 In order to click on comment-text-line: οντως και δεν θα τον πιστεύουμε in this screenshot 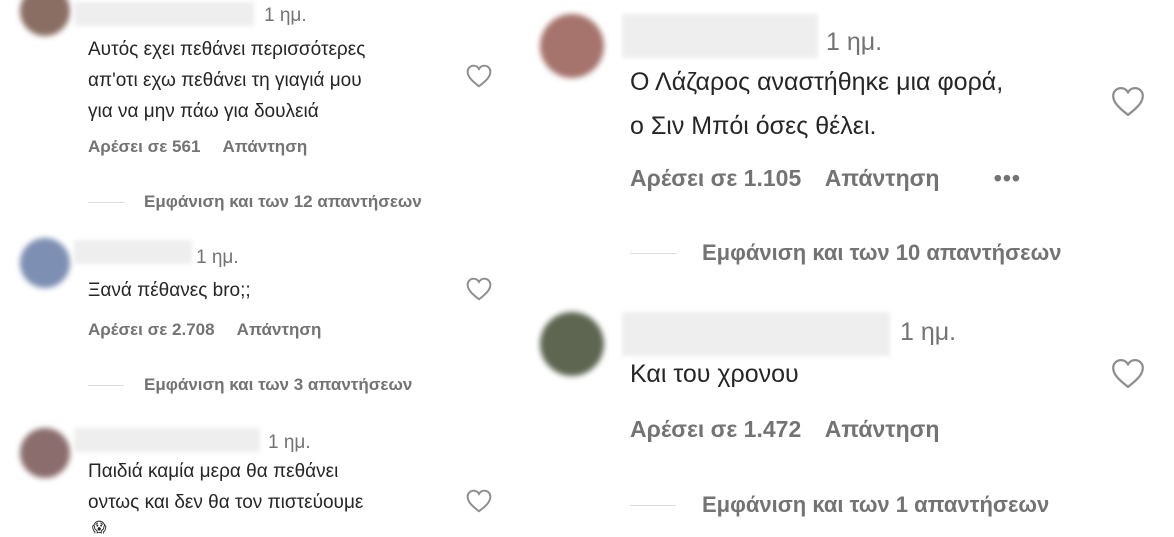, I will do `click(226, 502)`.